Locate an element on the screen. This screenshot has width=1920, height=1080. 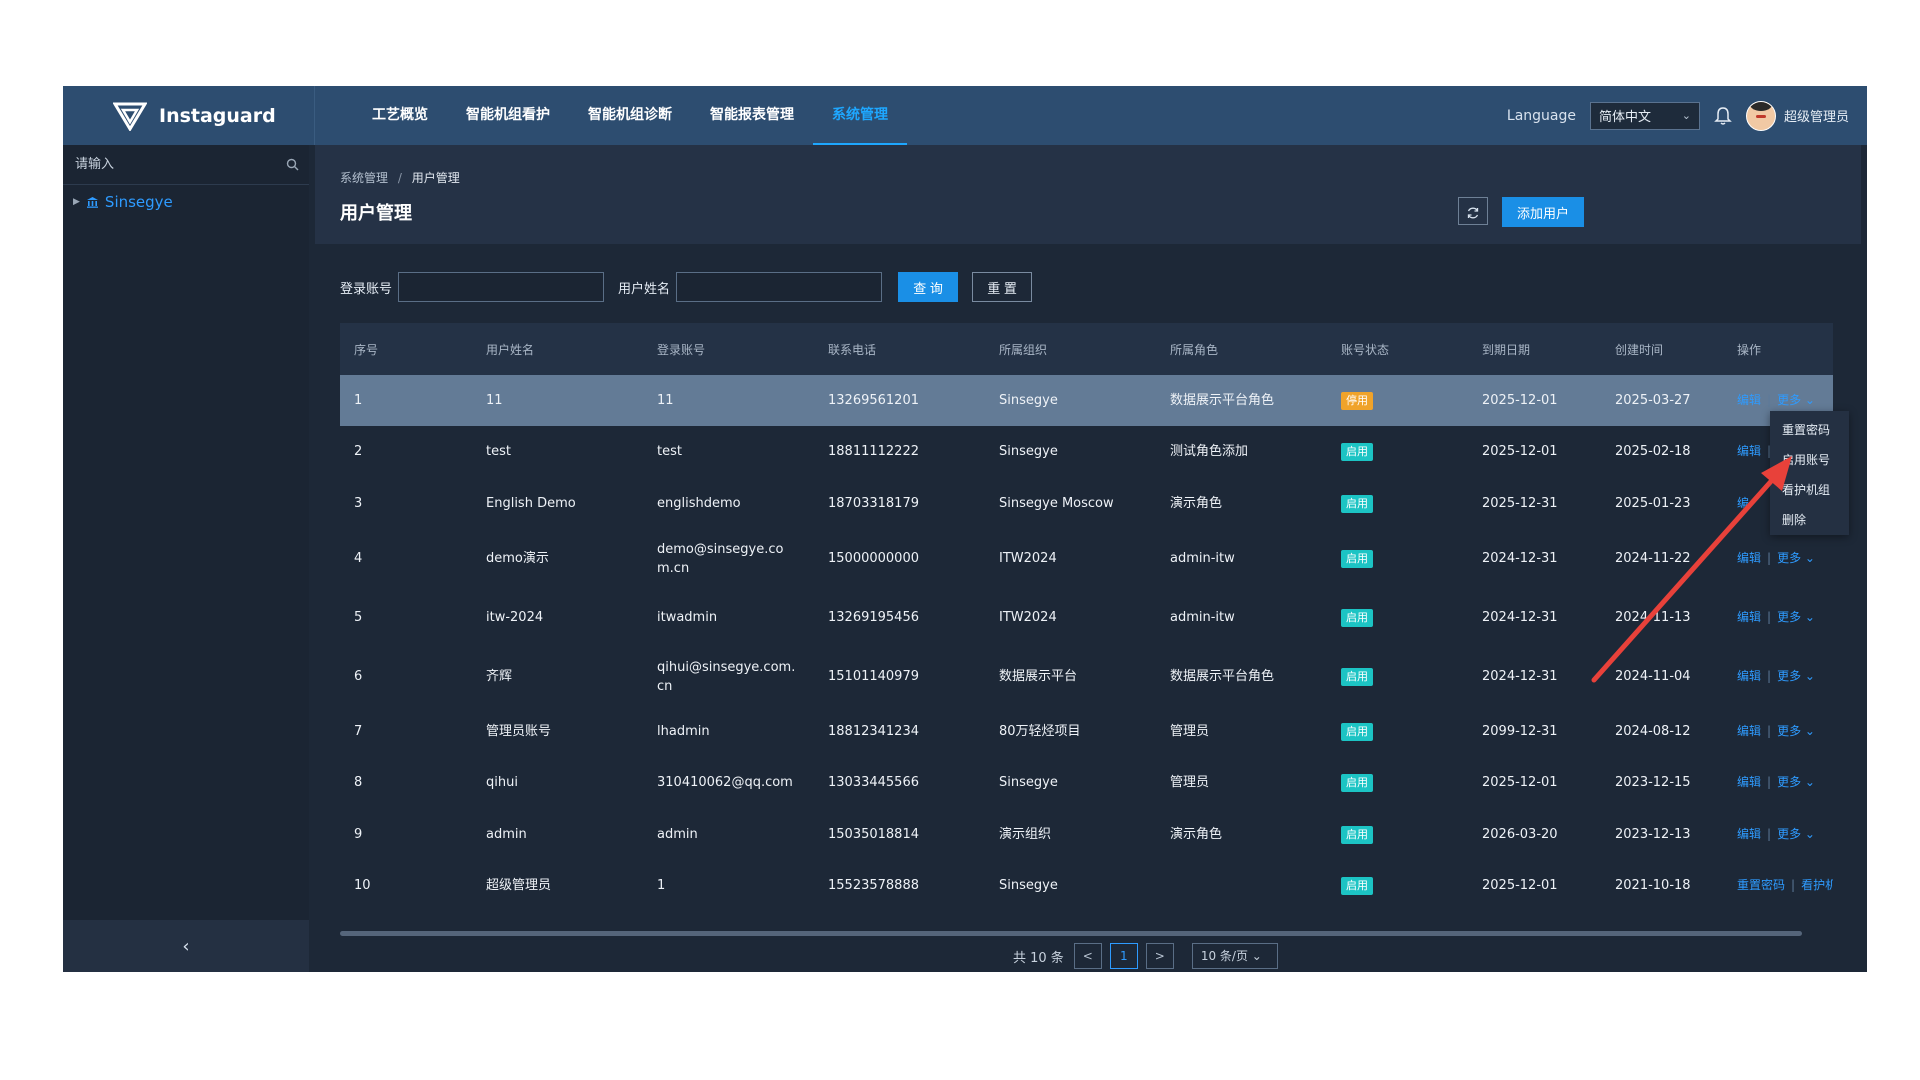
tree-node-sinsegye: ▶ Sinsegye is located at coordinates (186, 202).